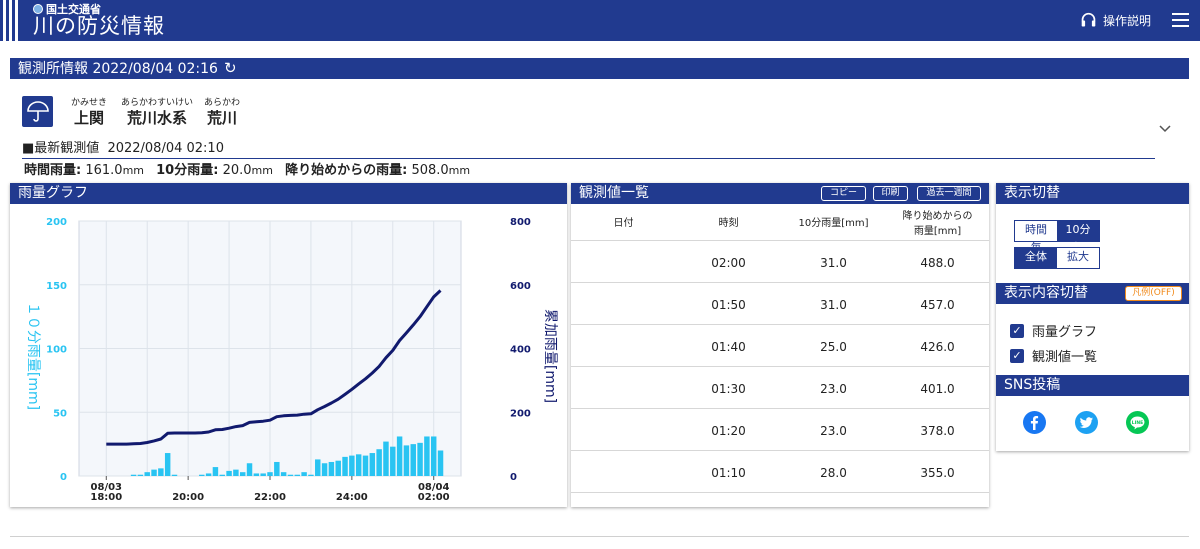  What do you see at coordinates (937, 473) in the screenshot?
I see `cell-cumulative: 355.0` at bounding box center [937, 473].